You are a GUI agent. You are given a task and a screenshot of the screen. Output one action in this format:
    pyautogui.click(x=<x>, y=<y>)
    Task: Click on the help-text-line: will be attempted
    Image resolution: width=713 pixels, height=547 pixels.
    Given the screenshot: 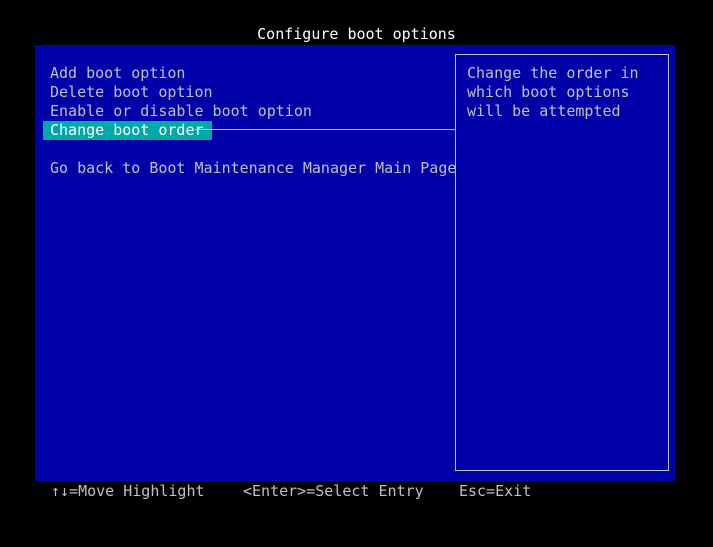 What is the action you would take?
    pyautogui.click(x=544, y=111)
    